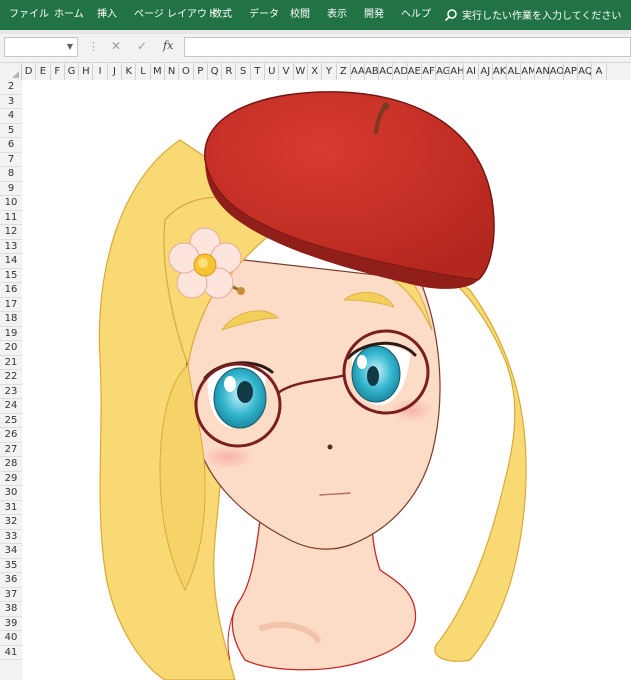 This screenshot has width=631, height=680. Describe the element at coordinates (11, 624) in the screenshot. I see `row-header: 39` at that location.